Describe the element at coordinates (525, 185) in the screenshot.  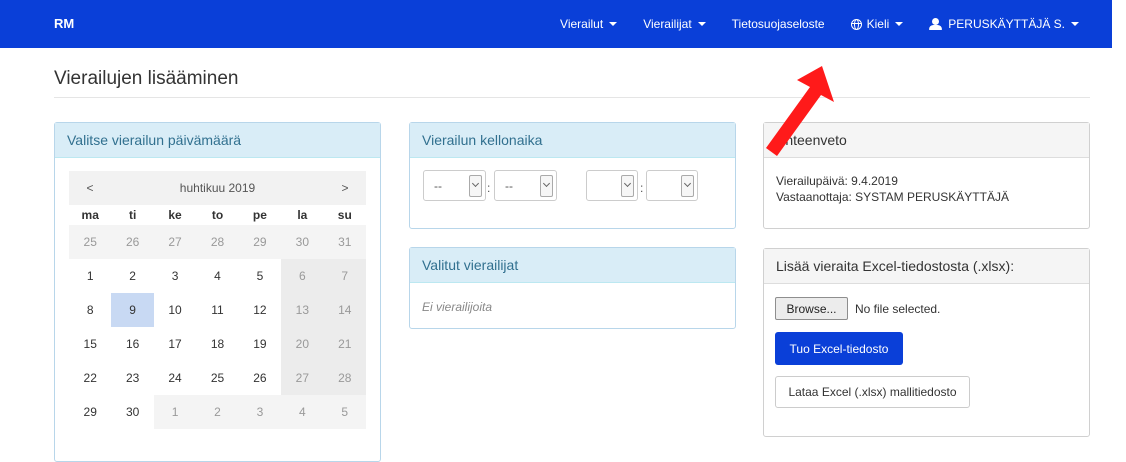
I see `start-minute-select: --` at that location.